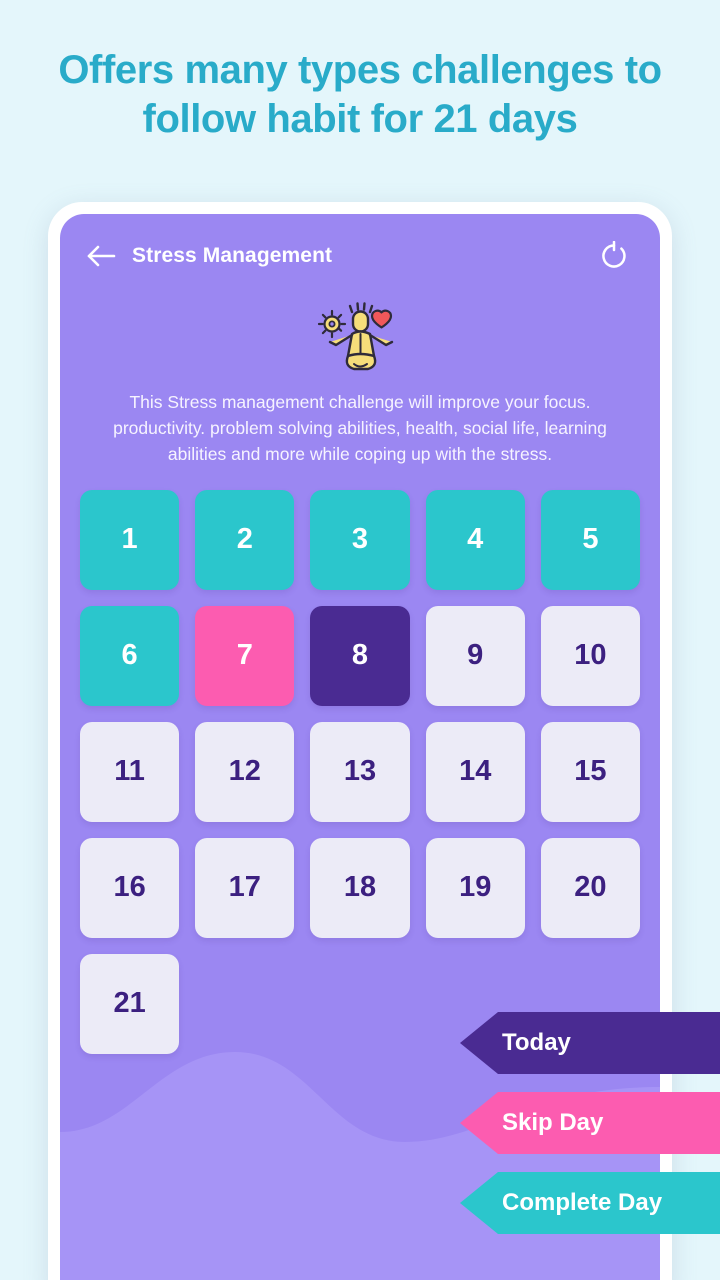 The image size is (720, 1280). What do you see at coordinates (355, 336) in the screenshot?
I see `meditation-person-icon` at bounding box center [355, 336].